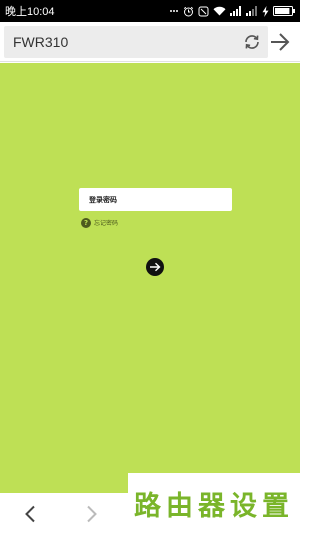 Image resolution: width=320 pixels, height=533 pixels. What do you see at coordinates (203, 11) in the screenshot?
I see `silent-icon` at bounding box center [203, 11].